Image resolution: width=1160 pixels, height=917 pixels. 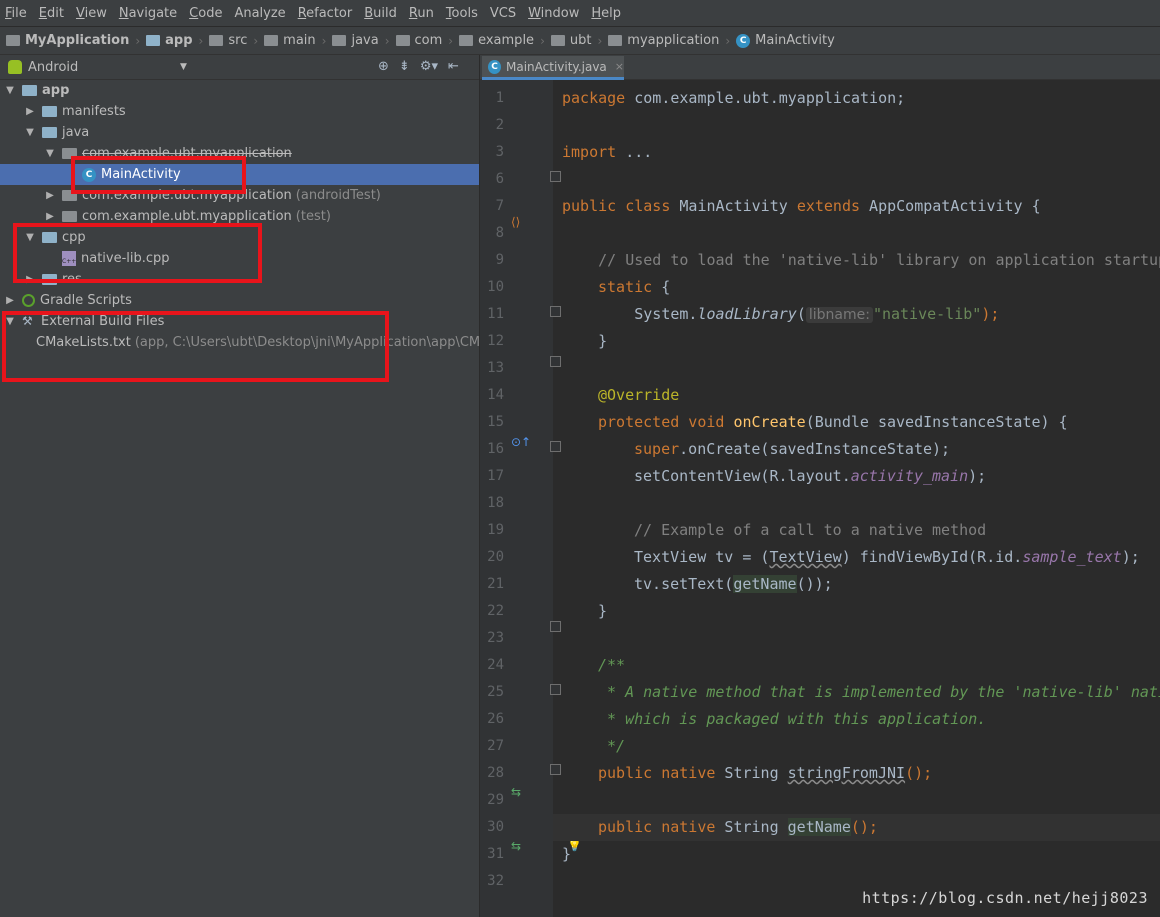 I want to click on dropdown-arrow-icon: ▼, so click(x=183, y=67).